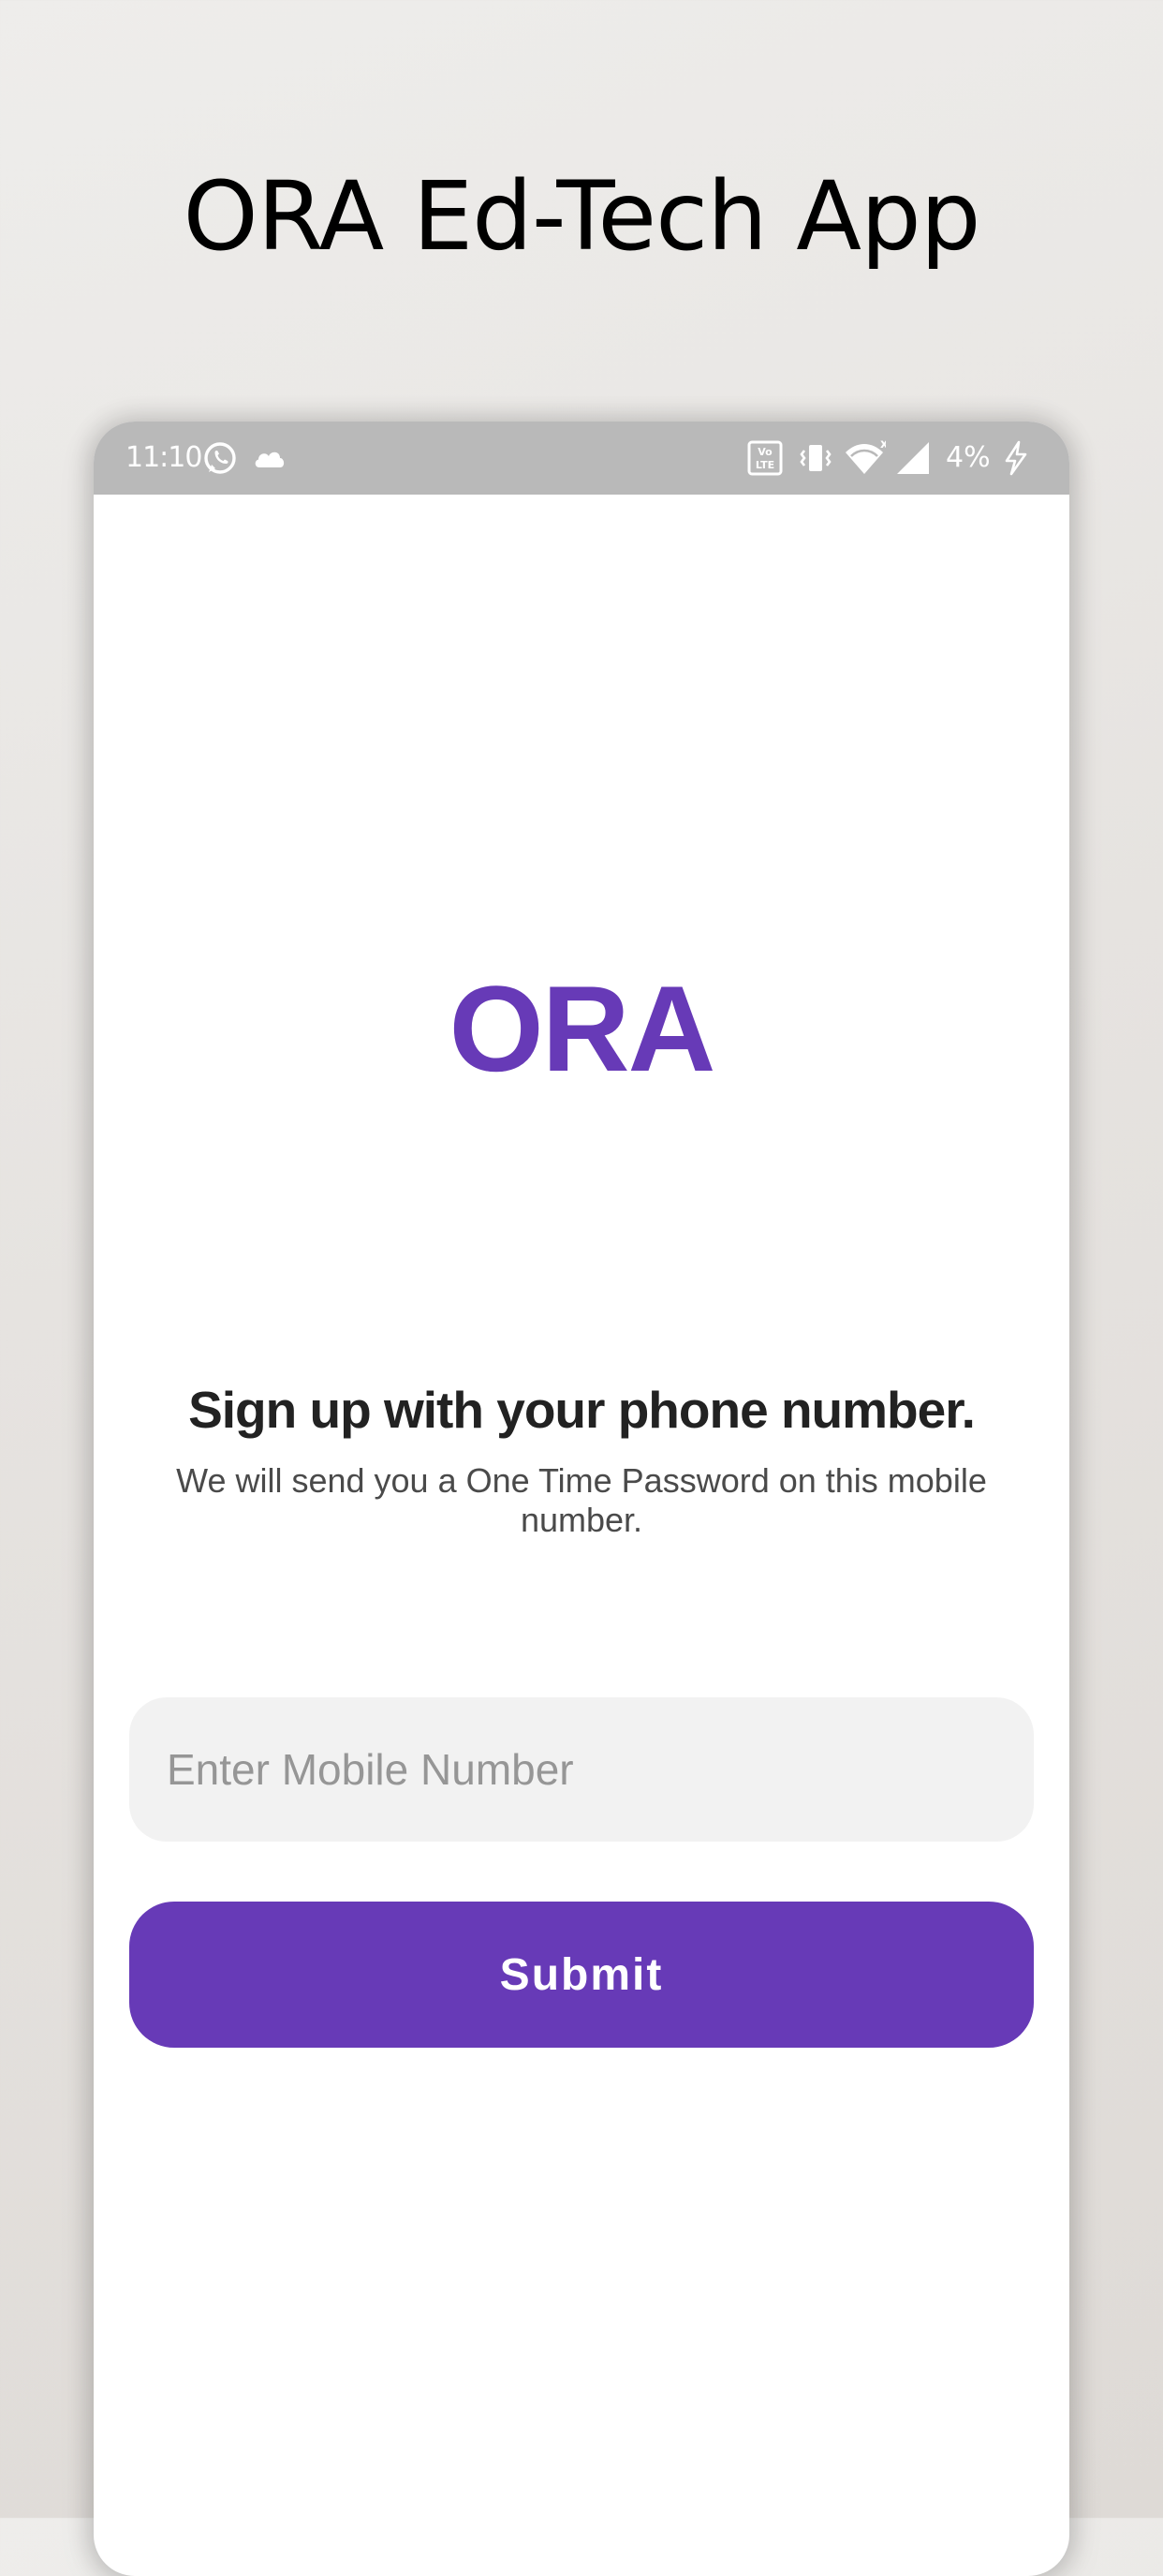  I want to click on whatsapp-icon, so click(220, 458).